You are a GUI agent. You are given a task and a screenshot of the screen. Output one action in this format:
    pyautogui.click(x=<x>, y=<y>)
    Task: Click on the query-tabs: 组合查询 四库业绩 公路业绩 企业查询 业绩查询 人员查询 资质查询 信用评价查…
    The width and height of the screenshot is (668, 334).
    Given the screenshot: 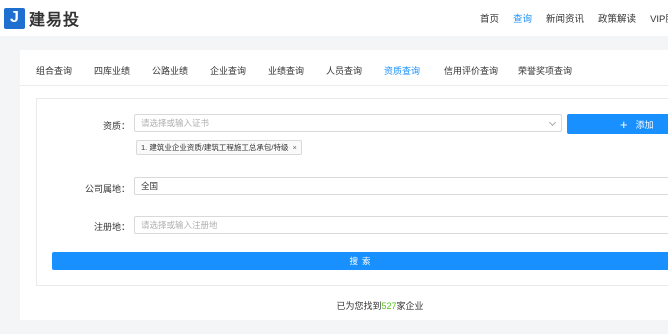 What is the action you would take?
    pyautogui.click(x=344, y=68)
    